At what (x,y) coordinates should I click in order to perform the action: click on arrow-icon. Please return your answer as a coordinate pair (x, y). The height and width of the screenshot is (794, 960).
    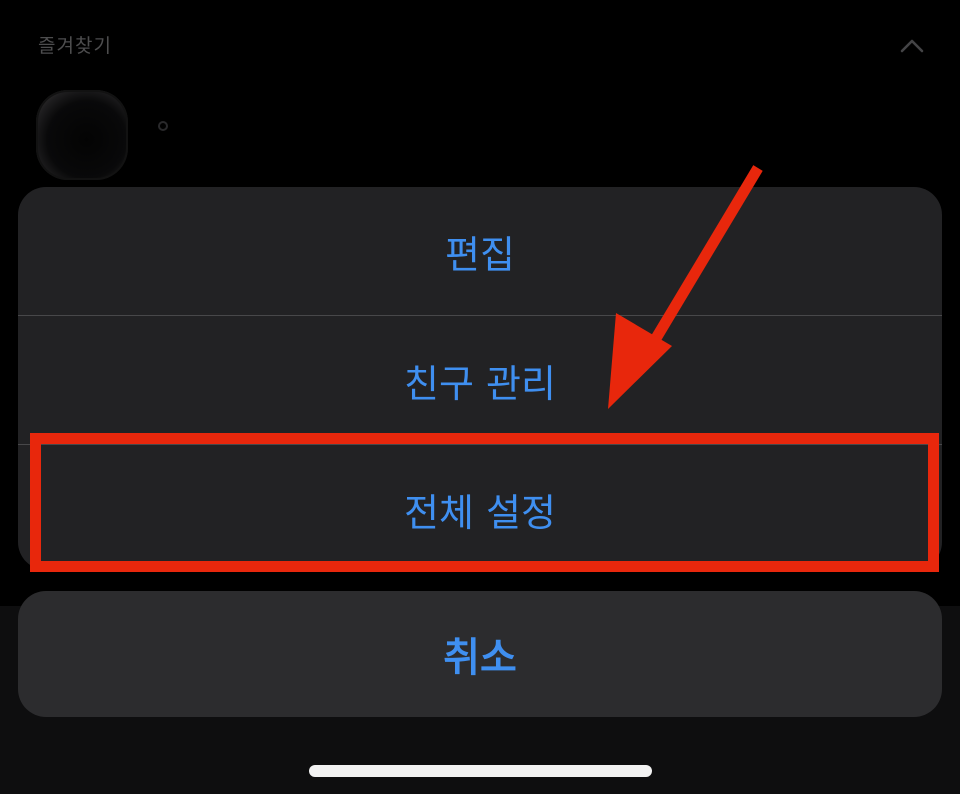
    Looking at the image, I should click on (685, 287).